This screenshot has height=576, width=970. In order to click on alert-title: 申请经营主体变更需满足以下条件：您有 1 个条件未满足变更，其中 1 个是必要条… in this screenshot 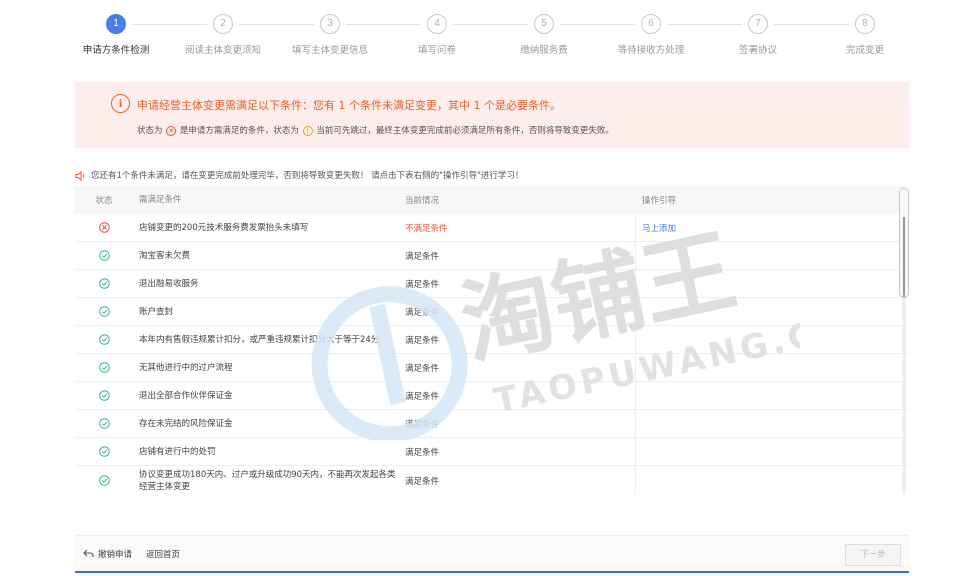, I will do `click(349, 105)`.